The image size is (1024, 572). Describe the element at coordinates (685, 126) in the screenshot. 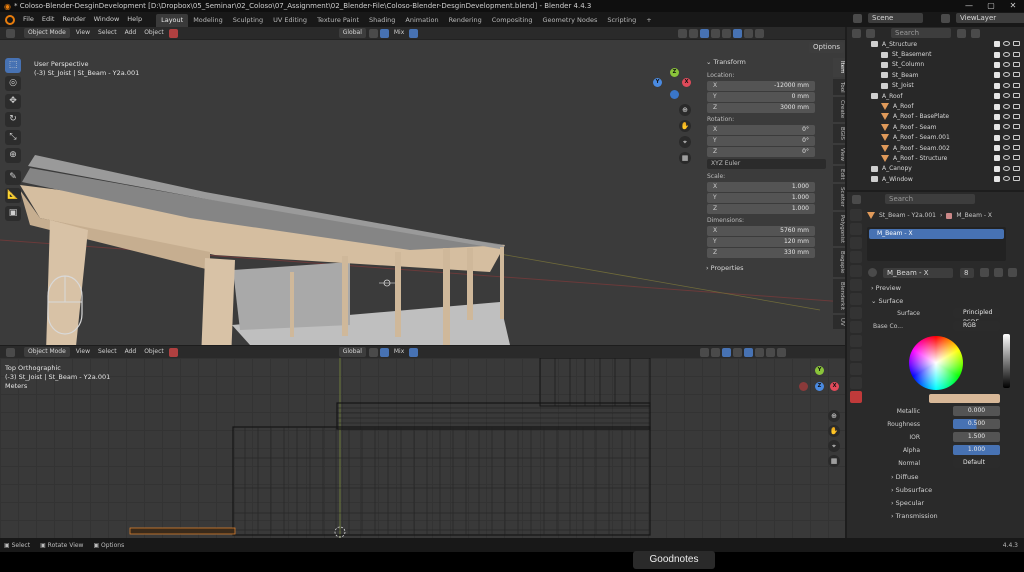

I see `pan-hand-icon: ✋` at that location.